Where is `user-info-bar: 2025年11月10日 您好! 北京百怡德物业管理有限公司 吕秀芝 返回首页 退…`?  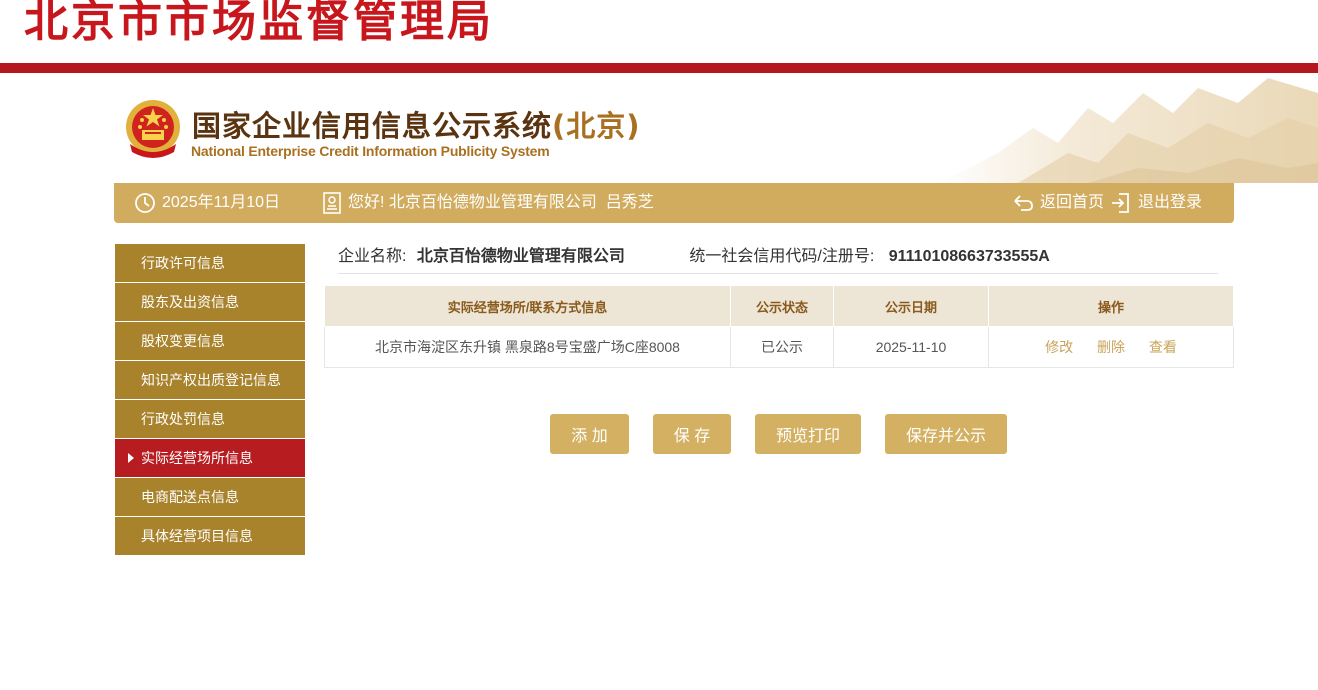 user-info-bar: 2025年11月10日 您好! 北京百怡德物业管理有限公司 吕秀芝 返回首页 退… is located at coordinates (674, 203).